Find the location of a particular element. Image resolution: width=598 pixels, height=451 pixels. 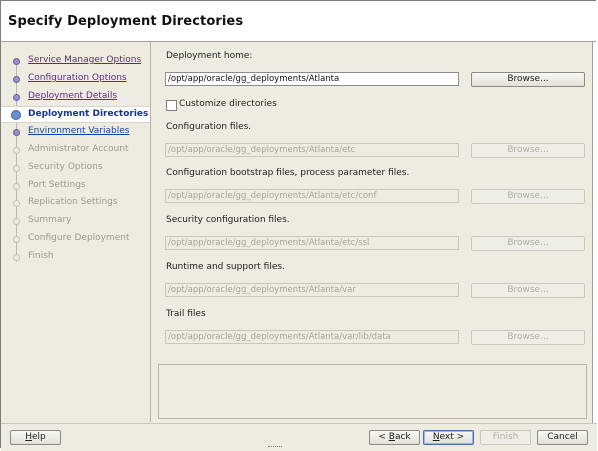

window-right-border is located at coordinates (595, 232).